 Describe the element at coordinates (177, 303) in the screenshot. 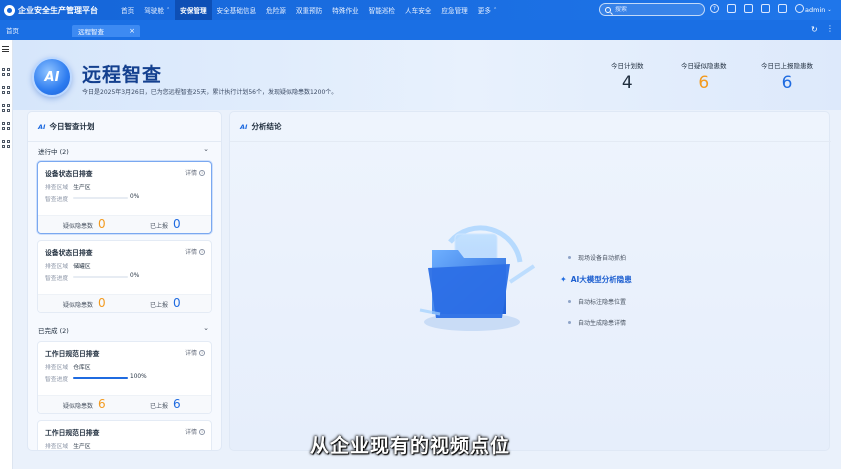

I see `reported-count: 0` at that location.